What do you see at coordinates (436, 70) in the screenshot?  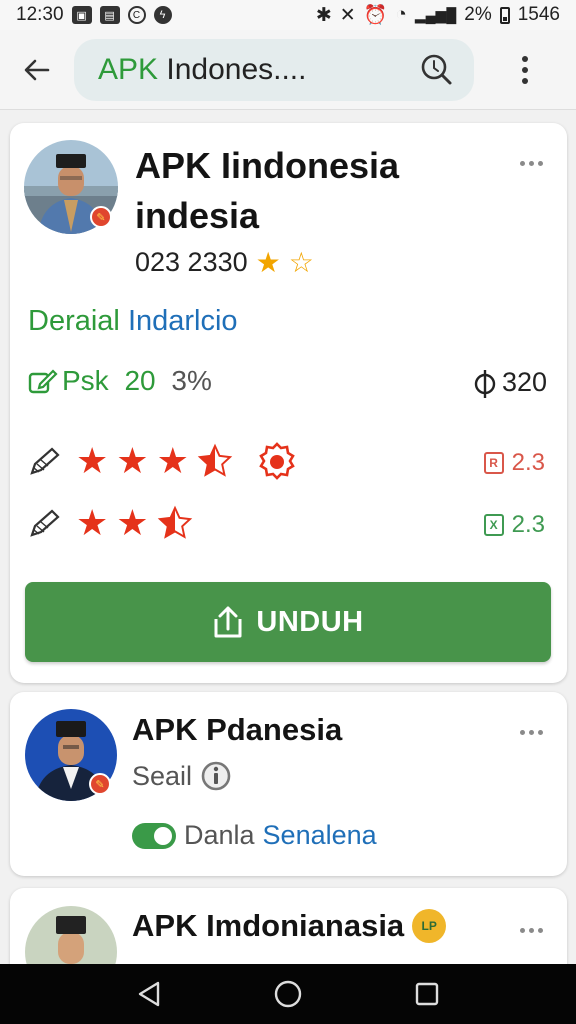 I see `search-icon` at bounding box center [436, 70].